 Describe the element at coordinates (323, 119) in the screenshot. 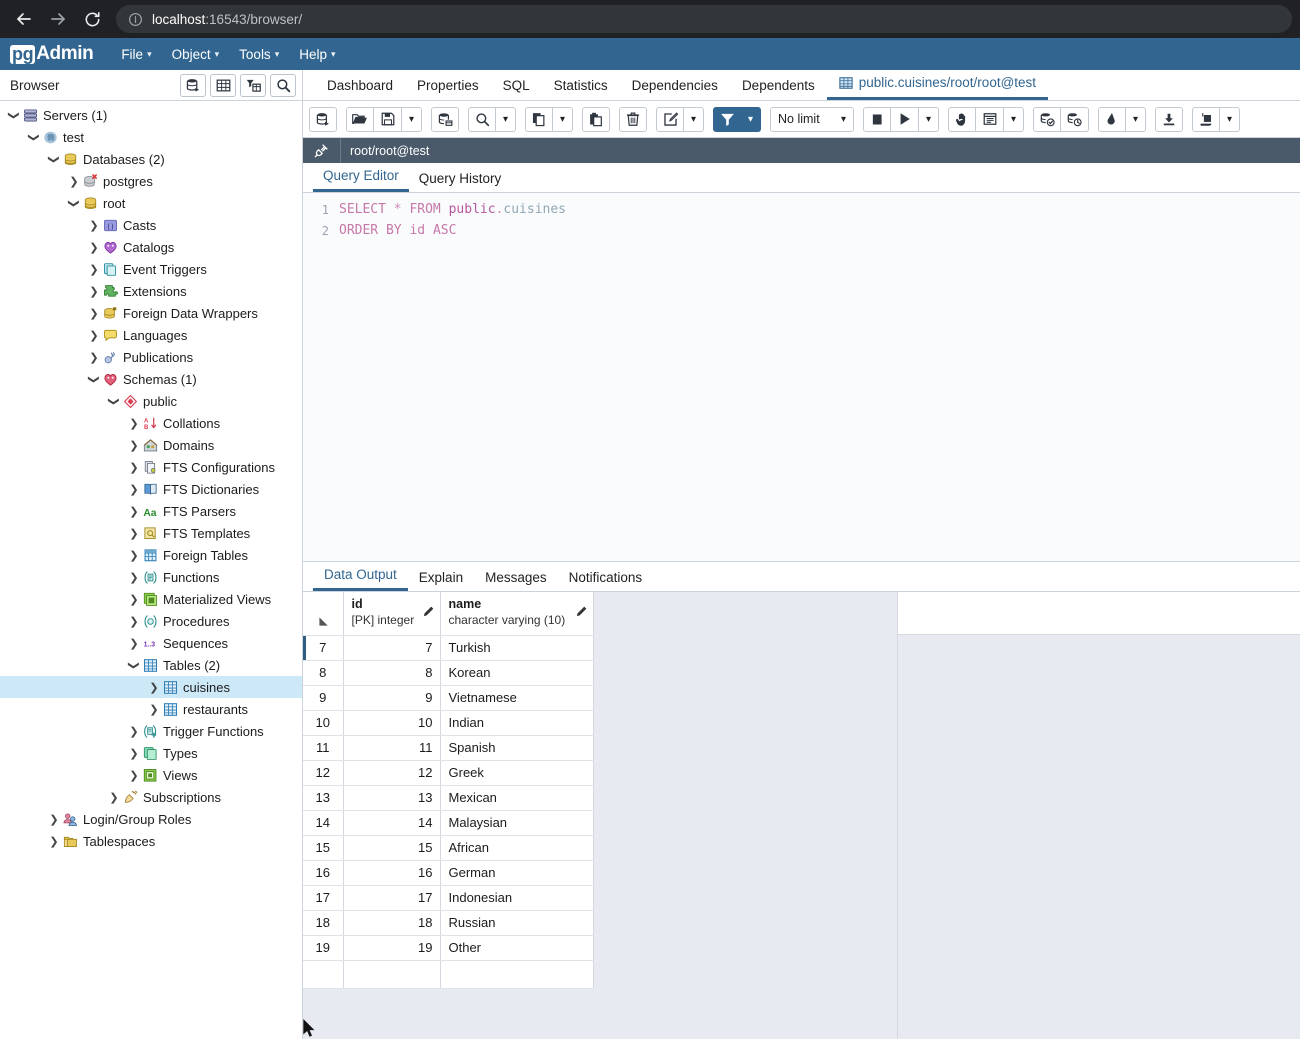

I see `open-query-tool-button` at that location.